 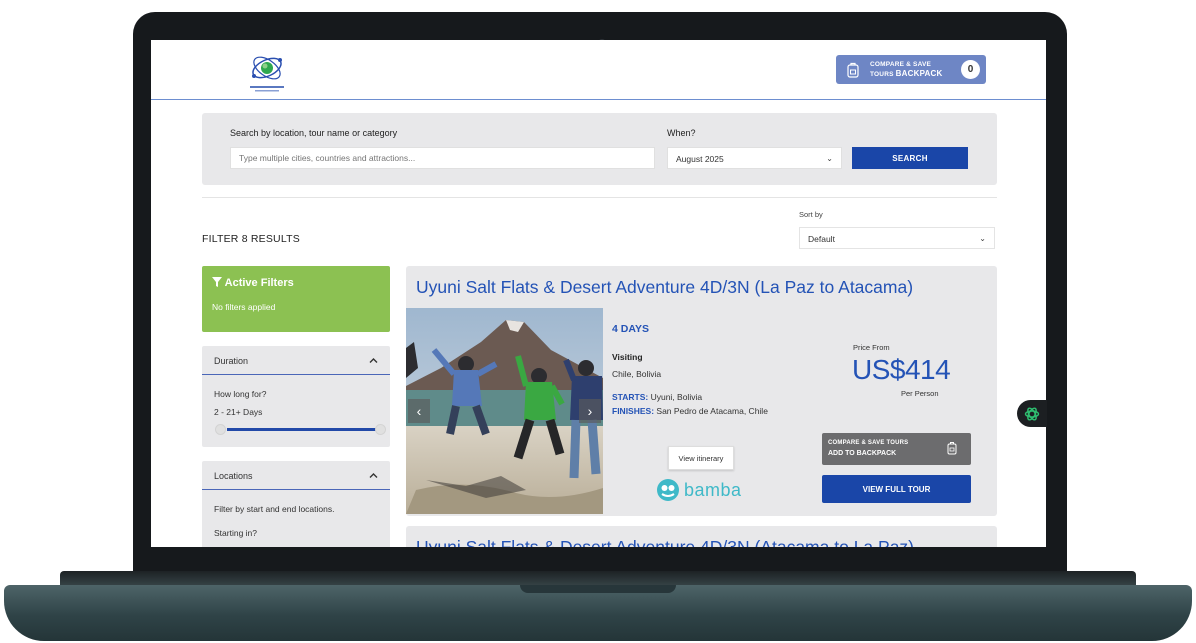 I want to click on visiting-value: Chile, Bolivia, so click(x=637, y=374).